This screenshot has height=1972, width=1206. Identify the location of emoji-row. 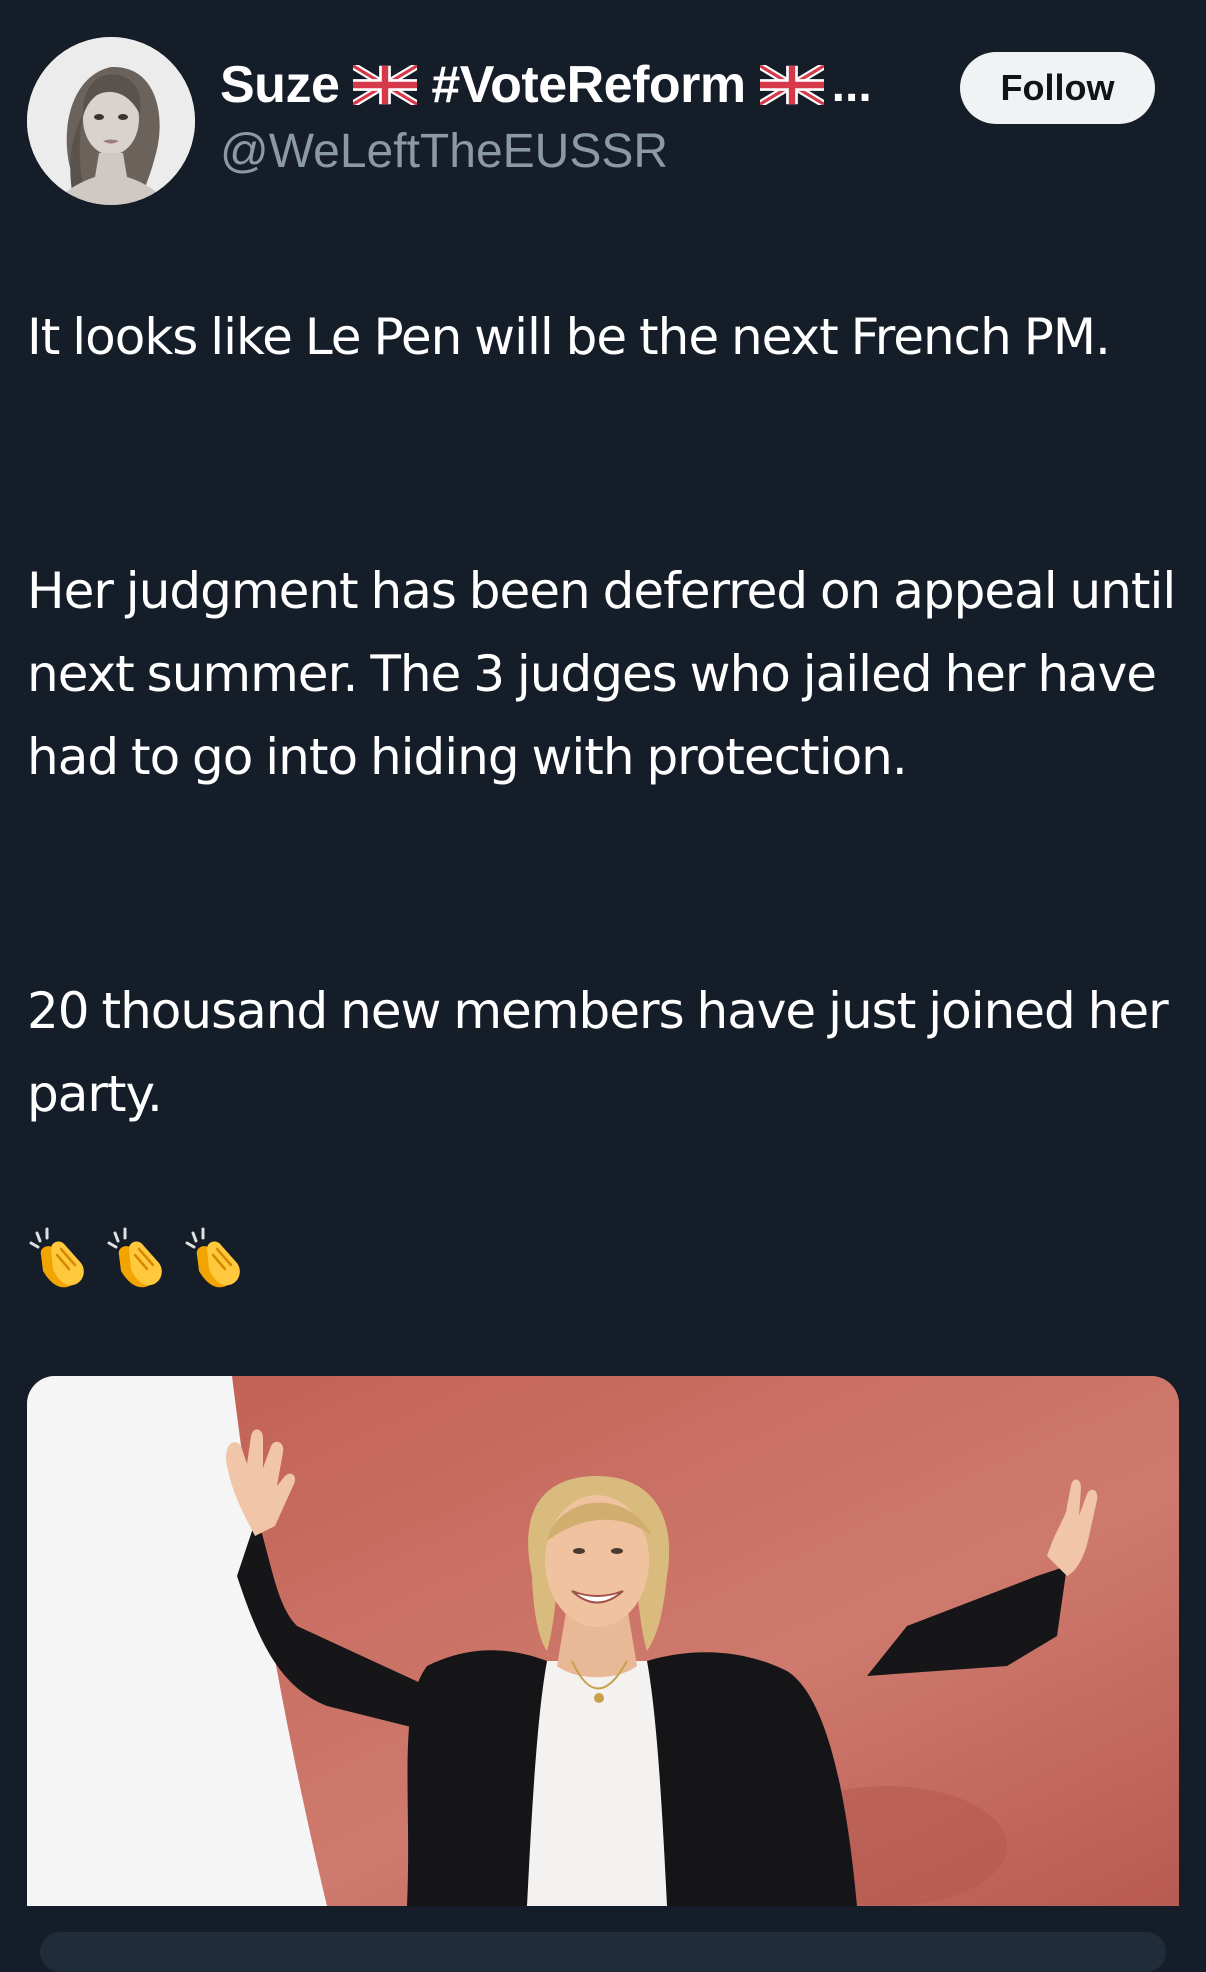
(138, 1258).